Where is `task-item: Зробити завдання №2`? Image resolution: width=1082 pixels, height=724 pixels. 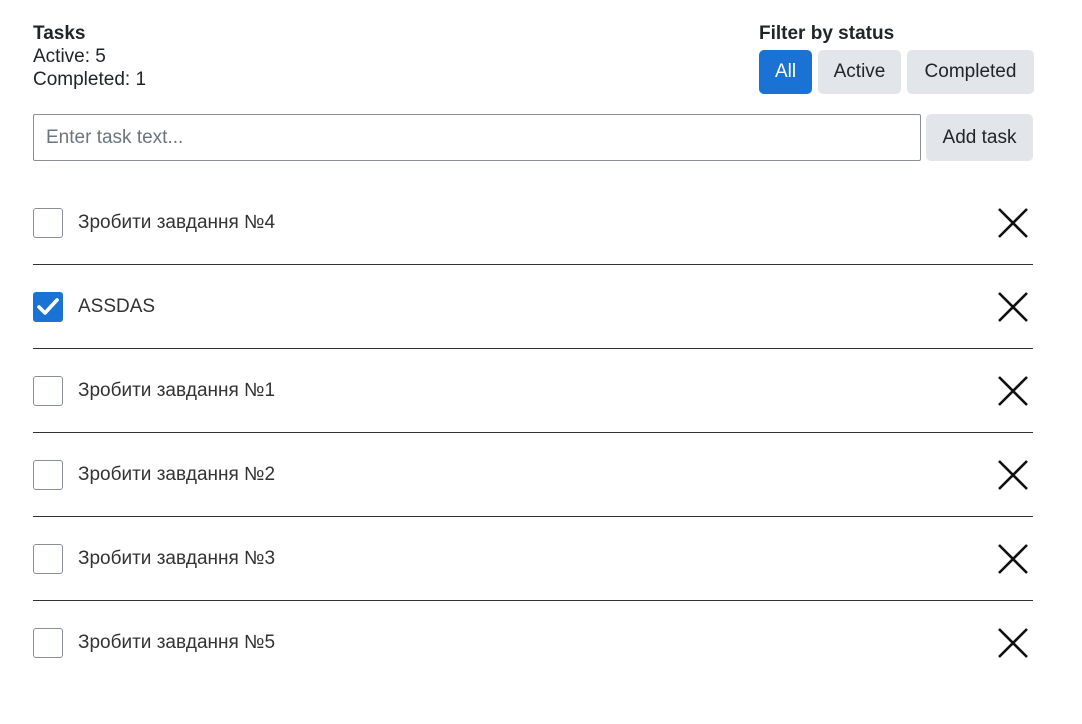 task-item: Зробити завдання №2 is located at coordinates (533, 475).